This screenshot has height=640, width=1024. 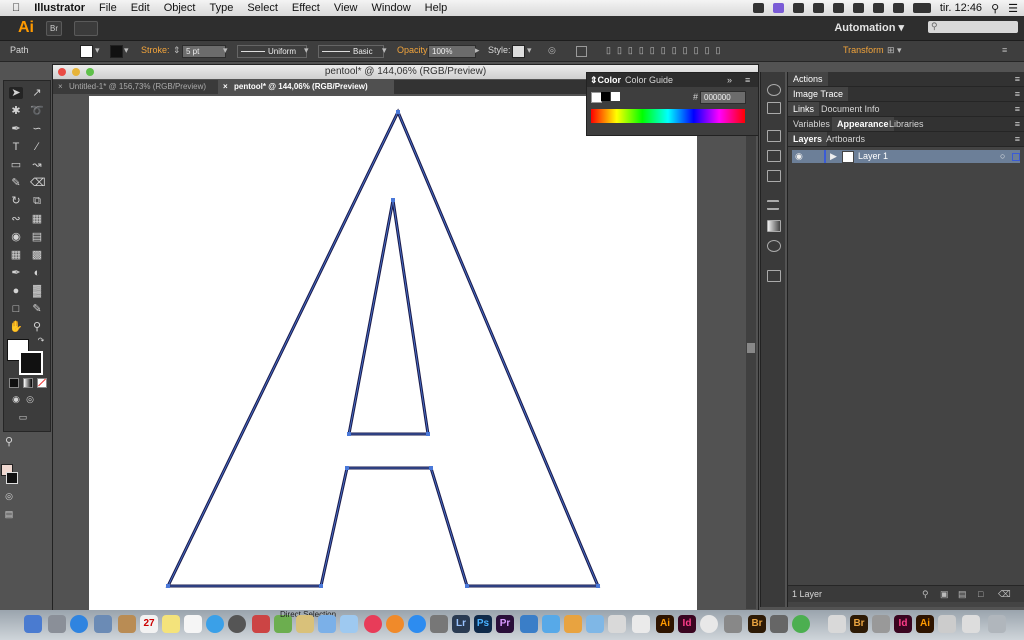 What do you see at coordinates (833, 156) in the screenshot?
I see `expand-layer-icon: ▶` at bounding box center [833, 156].